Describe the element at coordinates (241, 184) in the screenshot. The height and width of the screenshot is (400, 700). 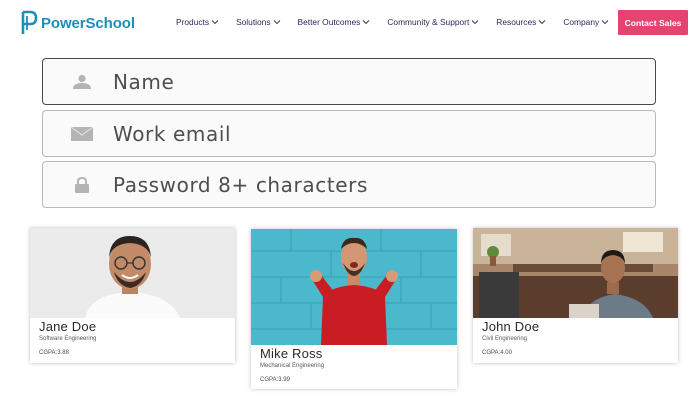
I see `password-placeholder: Password 8+ characters` at that location.